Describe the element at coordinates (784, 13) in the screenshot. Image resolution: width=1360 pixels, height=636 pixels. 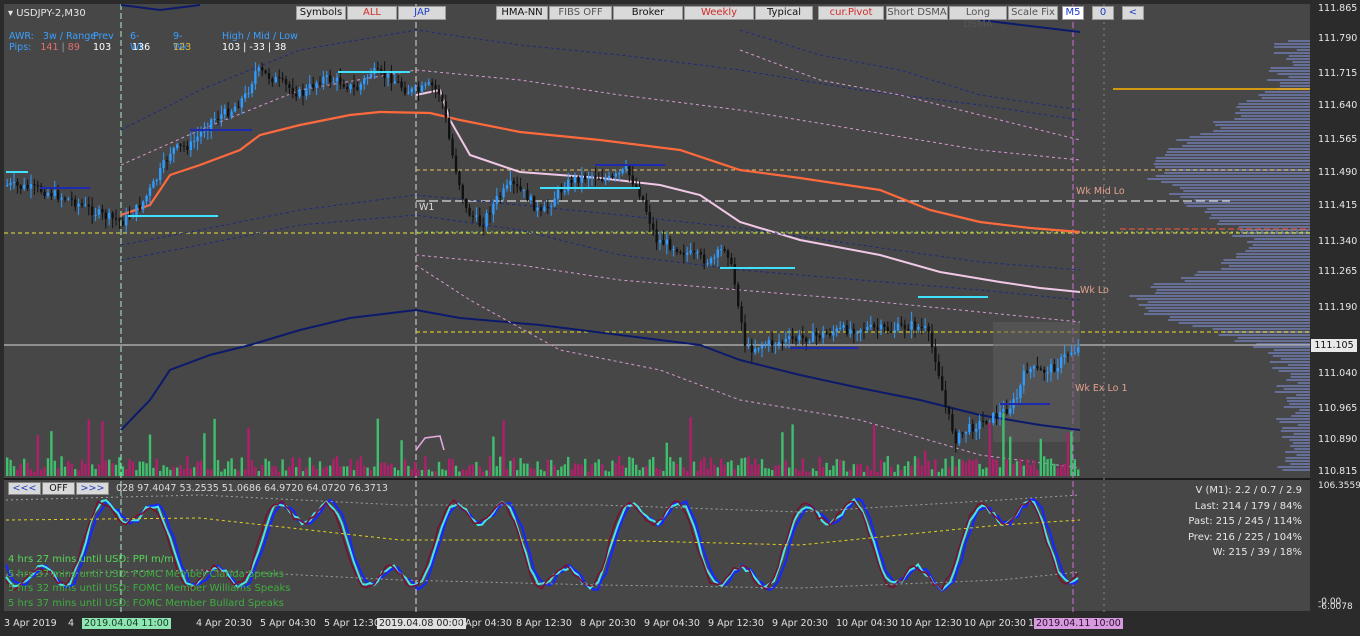
I see `typical-button: Typical` at that location.